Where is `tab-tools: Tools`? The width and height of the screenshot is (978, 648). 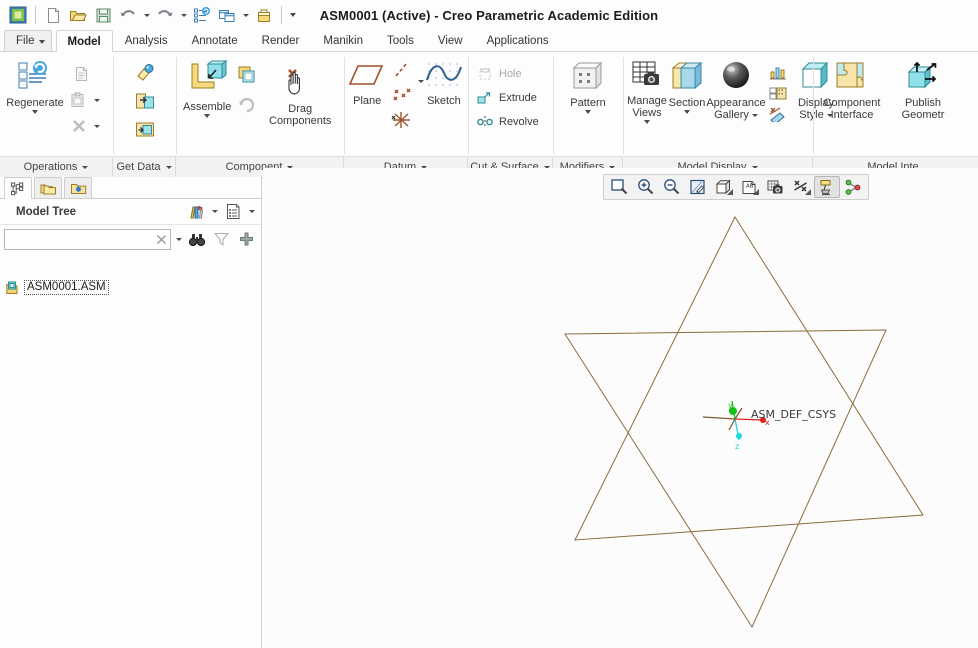 tab-tools: Tools is located at coordinates (400, 40).